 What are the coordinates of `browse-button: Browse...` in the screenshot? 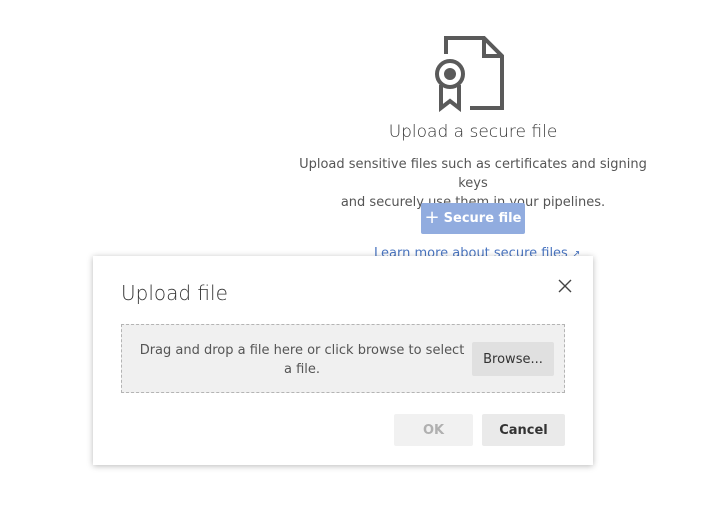 It's located at (513, 359).